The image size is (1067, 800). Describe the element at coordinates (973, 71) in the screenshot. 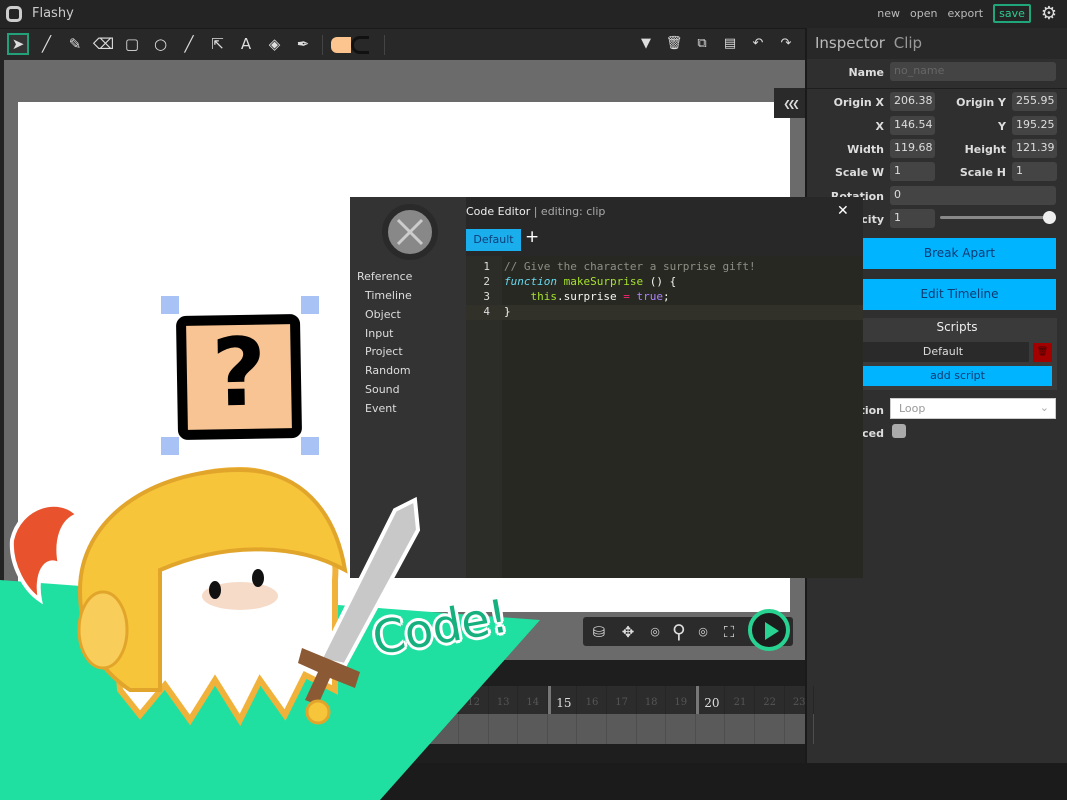

I see `name-input: no_name` at that location.